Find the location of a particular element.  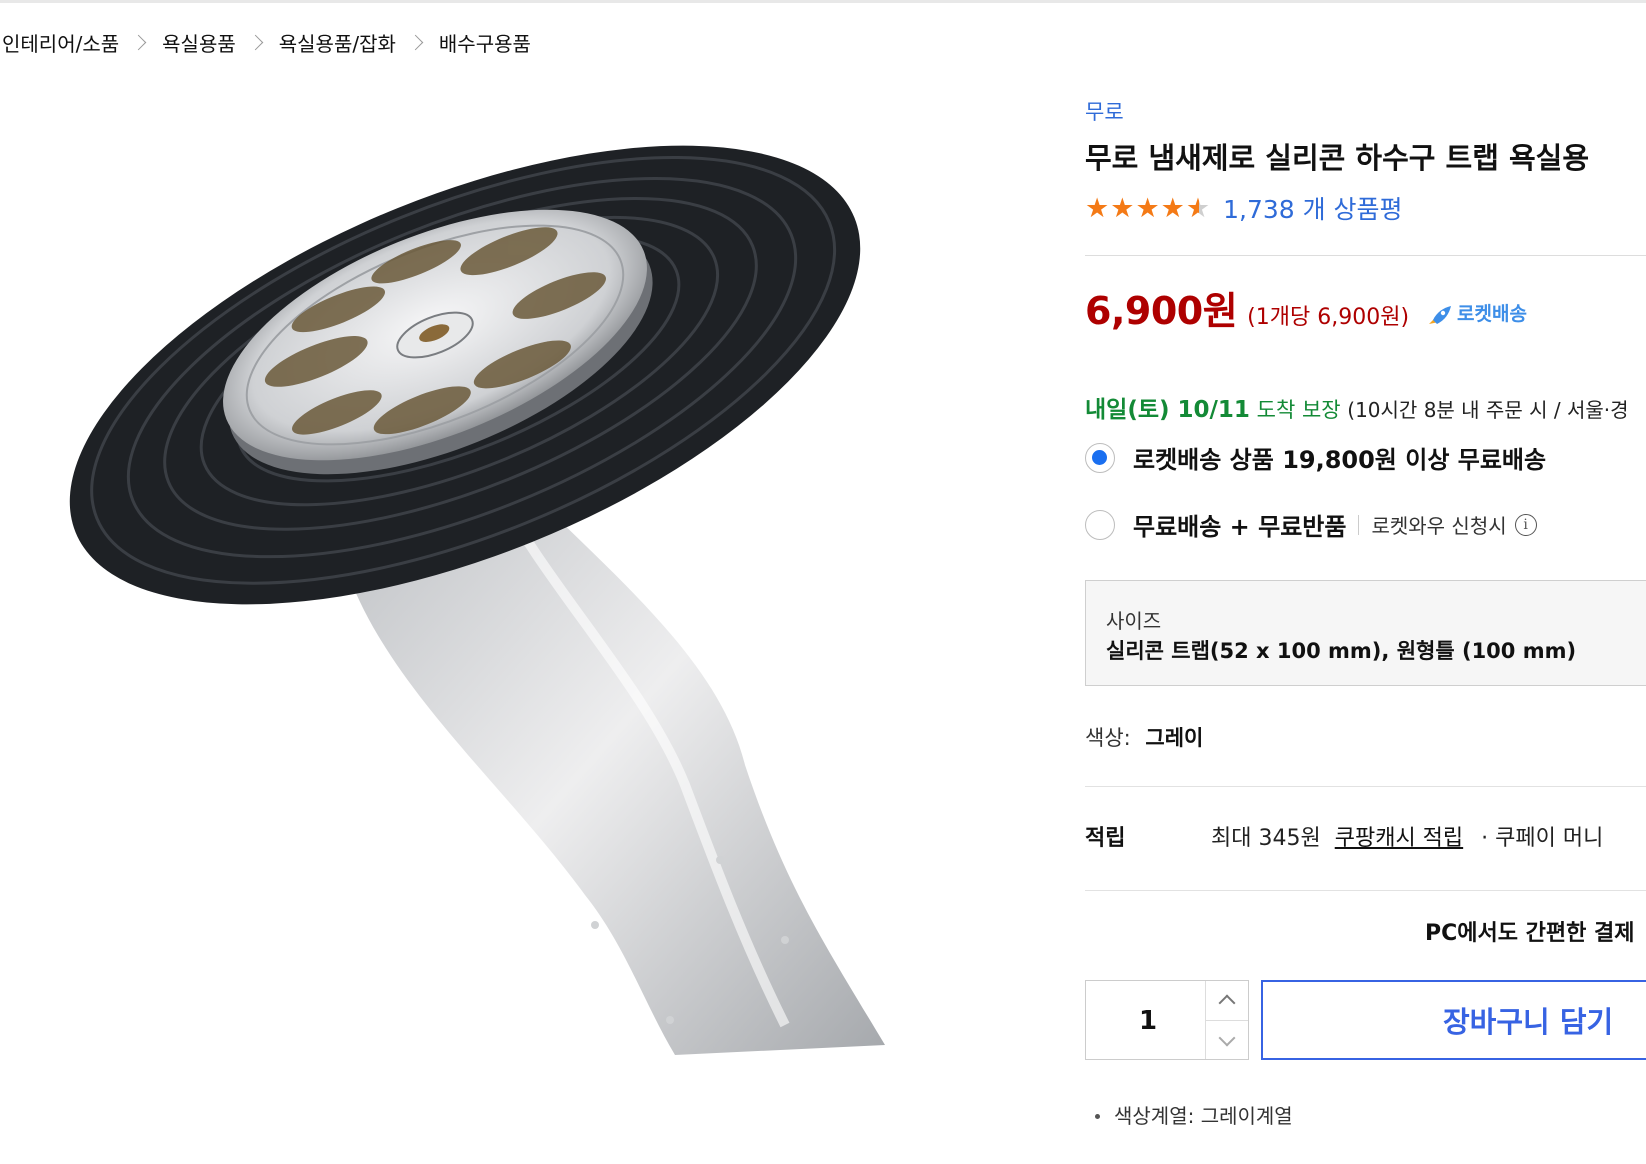

pay-banner: PC에서도 간편한 결제 is located at coordinates (1530, 933).